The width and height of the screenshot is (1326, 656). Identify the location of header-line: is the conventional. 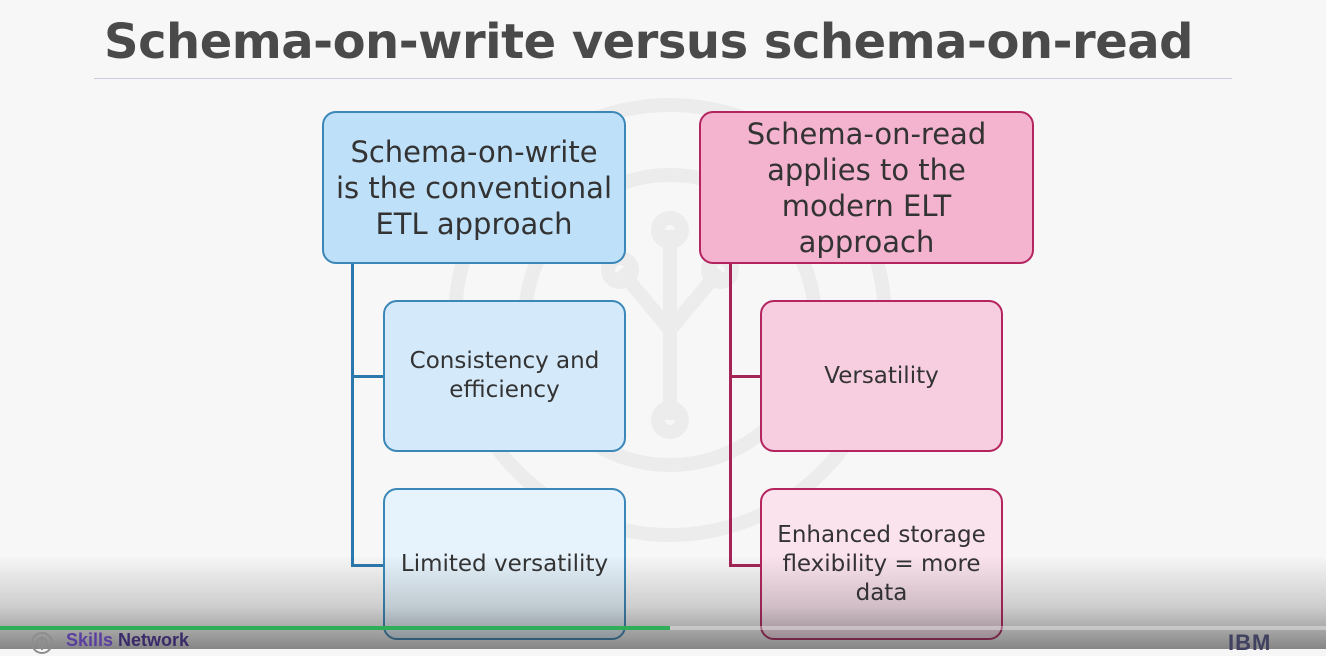
(474, 187).